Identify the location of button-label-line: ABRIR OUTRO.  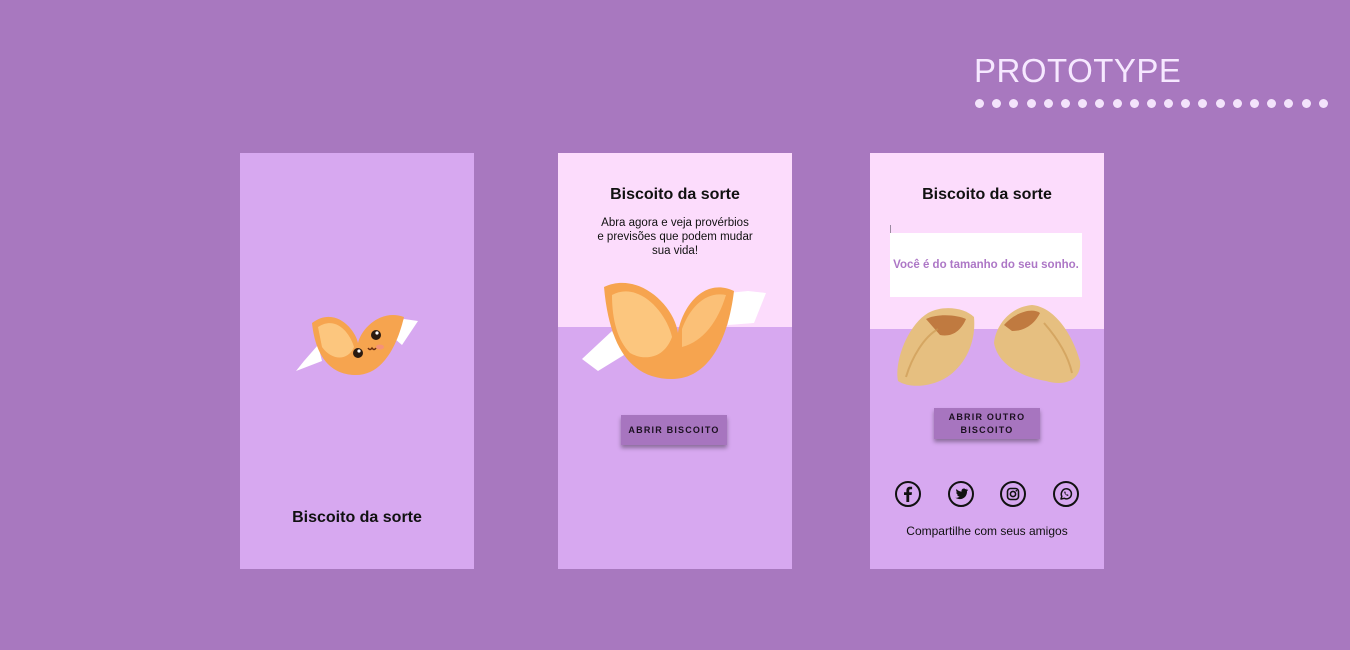
(987, 416).